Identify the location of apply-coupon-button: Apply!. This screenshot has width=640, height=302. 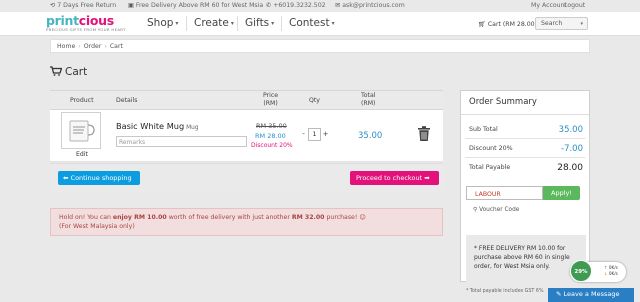
(561, 193).